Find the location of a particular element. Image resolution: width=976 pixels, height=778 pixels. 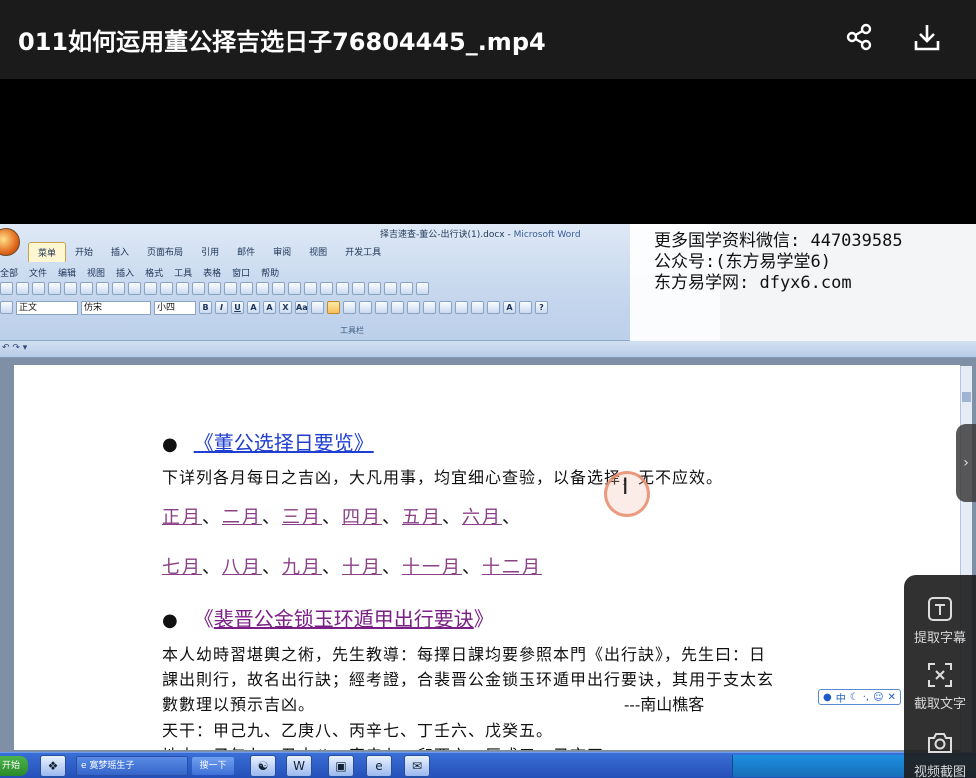

cut-icon is located at coordinates (134, 288).